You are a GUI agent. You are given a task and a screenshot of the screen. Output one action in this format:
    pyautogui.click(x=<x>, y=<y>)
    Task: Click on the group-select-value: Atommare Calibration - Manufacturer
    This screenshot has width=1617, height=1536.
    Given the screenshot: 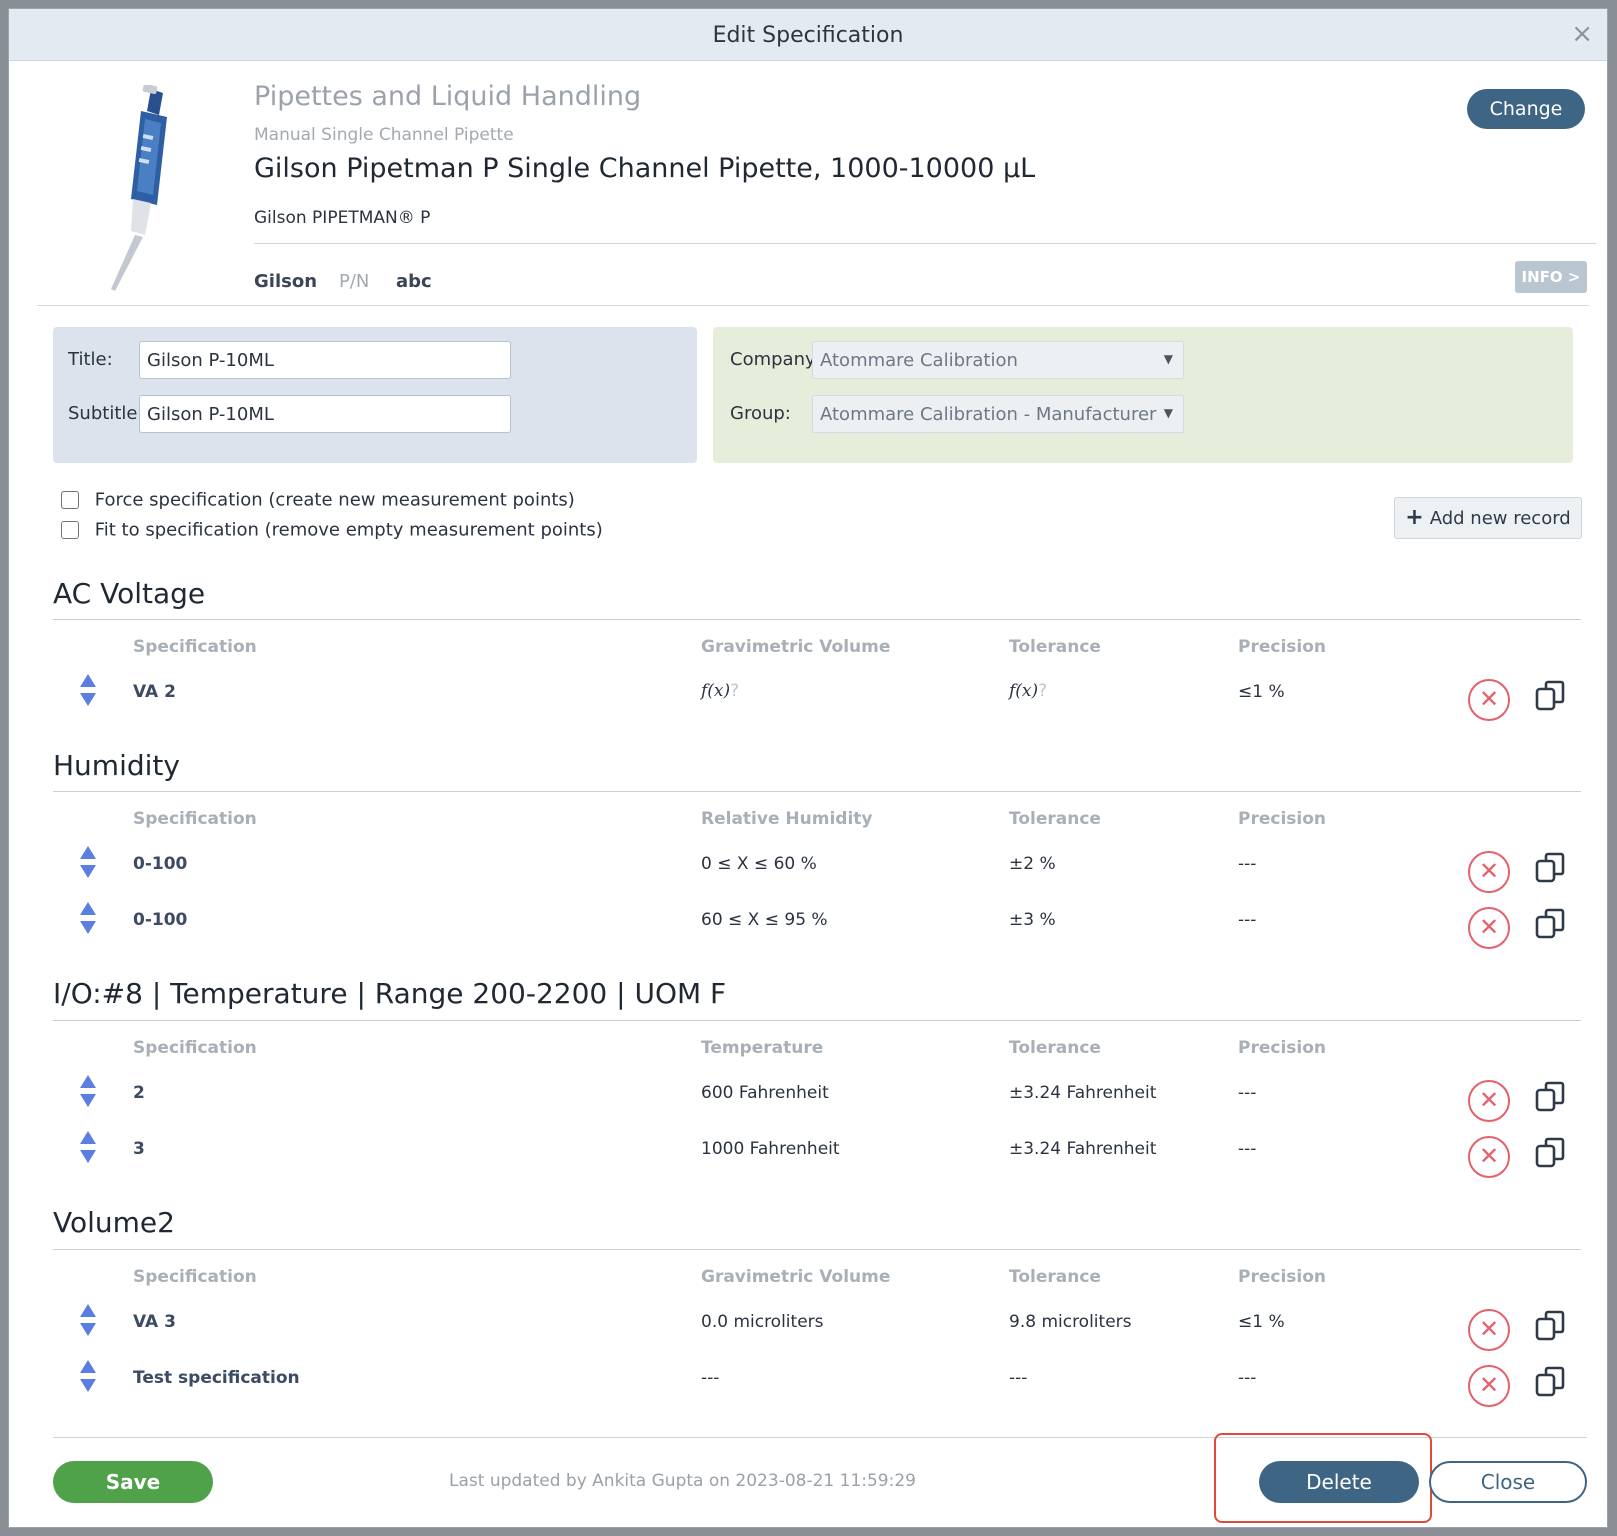 What is the action you would take?
    pyautogui.click(x=988, y=414)
    